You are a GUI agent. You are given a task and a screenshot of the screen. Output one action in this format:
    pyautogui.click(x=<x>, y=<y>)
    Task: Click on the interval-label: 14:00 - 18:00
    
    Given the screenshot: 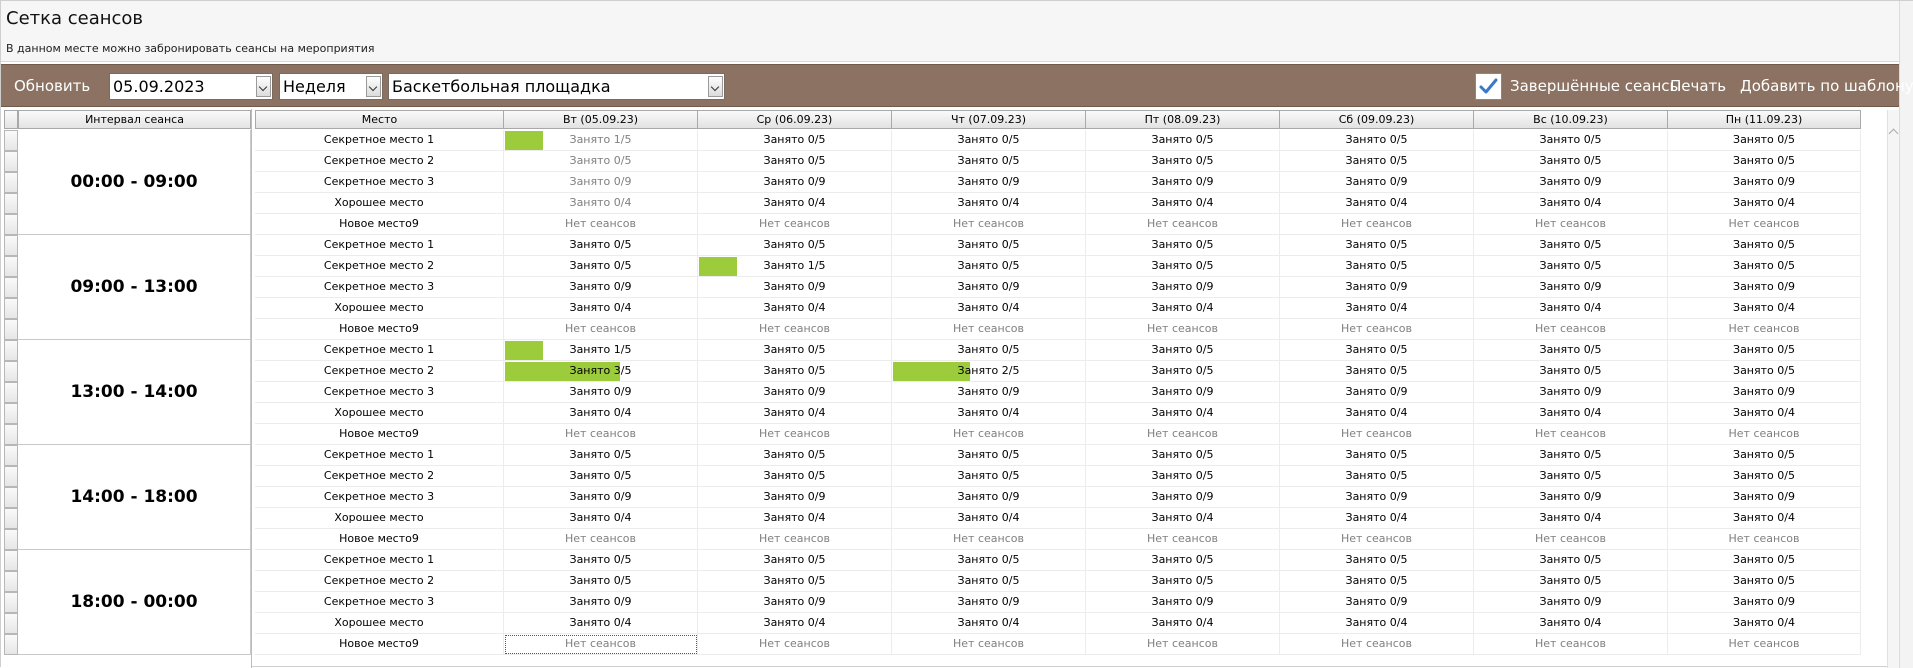 What is the action you would take?
    pyautogui.click(x=134, y=497)
    